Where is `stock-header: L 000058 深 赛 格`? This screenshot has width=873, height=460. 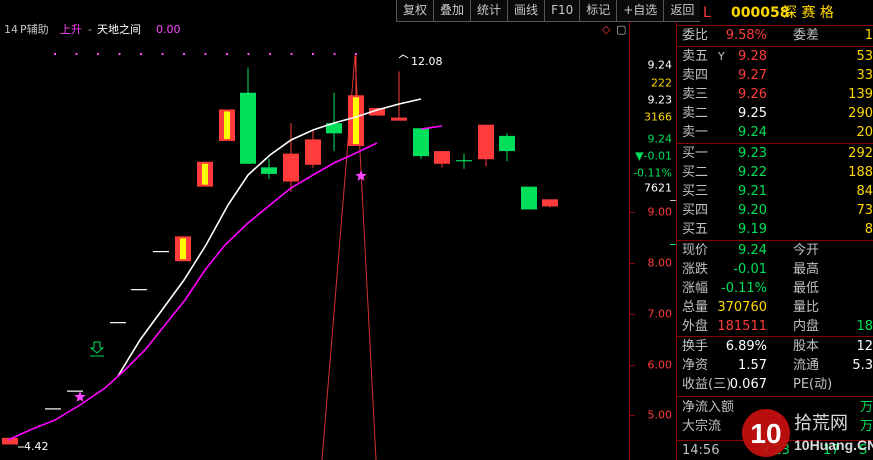 stock-header: L 000058 深 赛 格 is located at coordinates (775, 13).